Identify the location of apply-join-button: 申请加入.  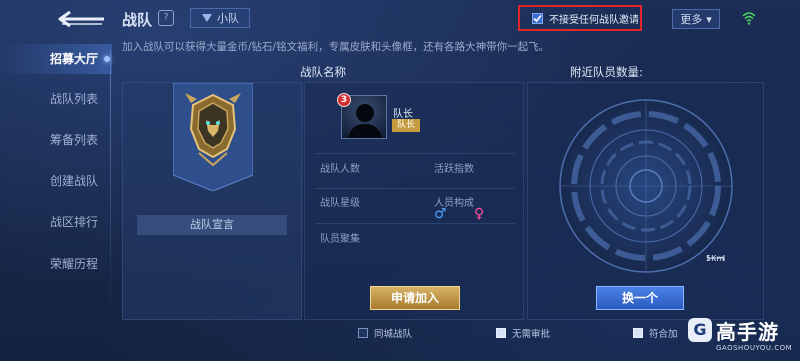
(415, 298).